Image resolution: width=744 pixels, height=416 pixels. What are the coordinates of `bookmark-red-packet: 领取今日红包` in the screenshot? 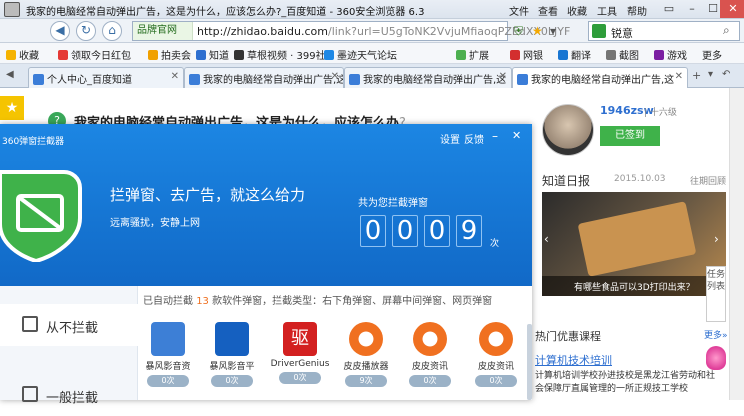 It's located at (94, 54).